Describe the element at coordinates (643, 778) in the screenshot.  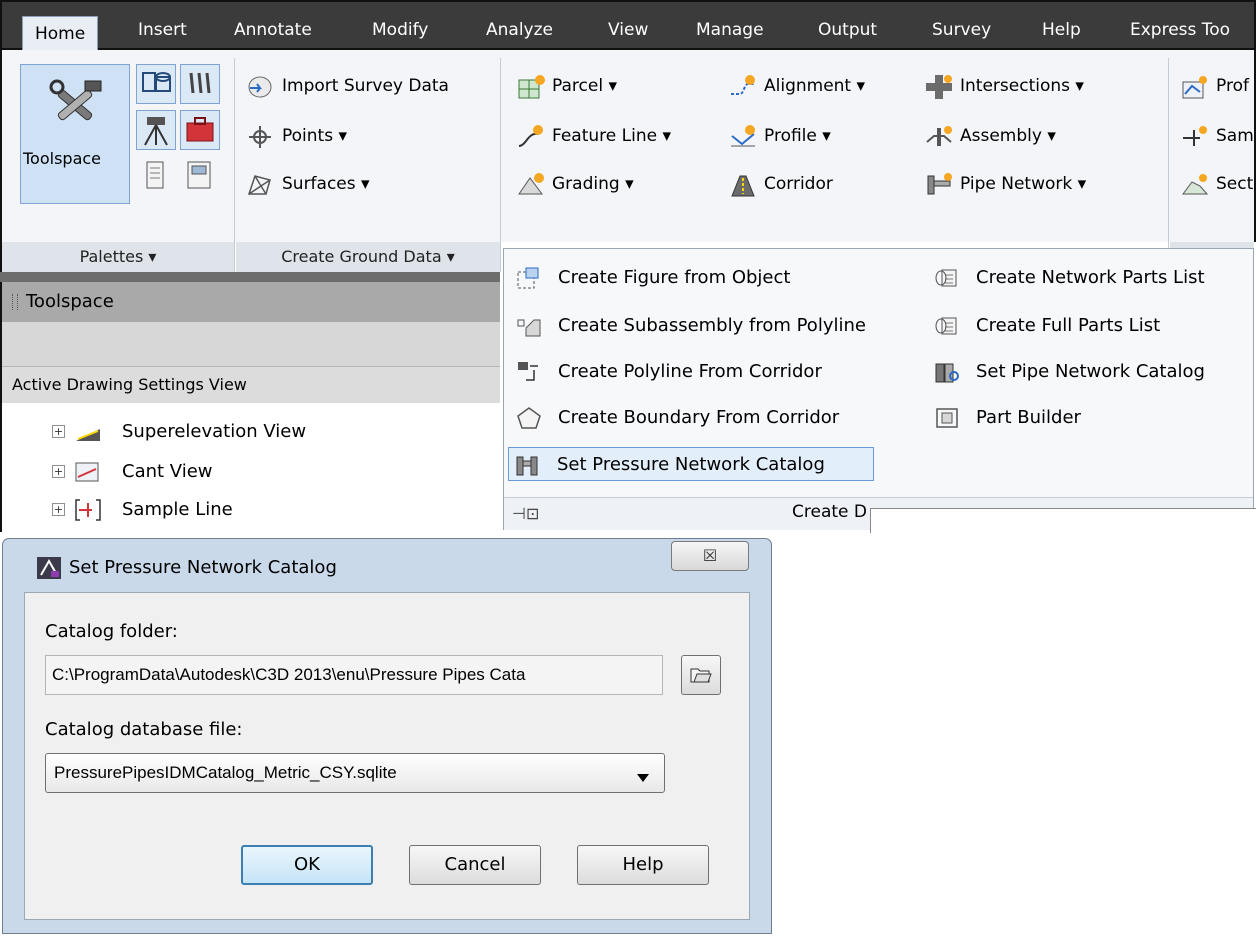
I see `chevron-down-icon` at that location.